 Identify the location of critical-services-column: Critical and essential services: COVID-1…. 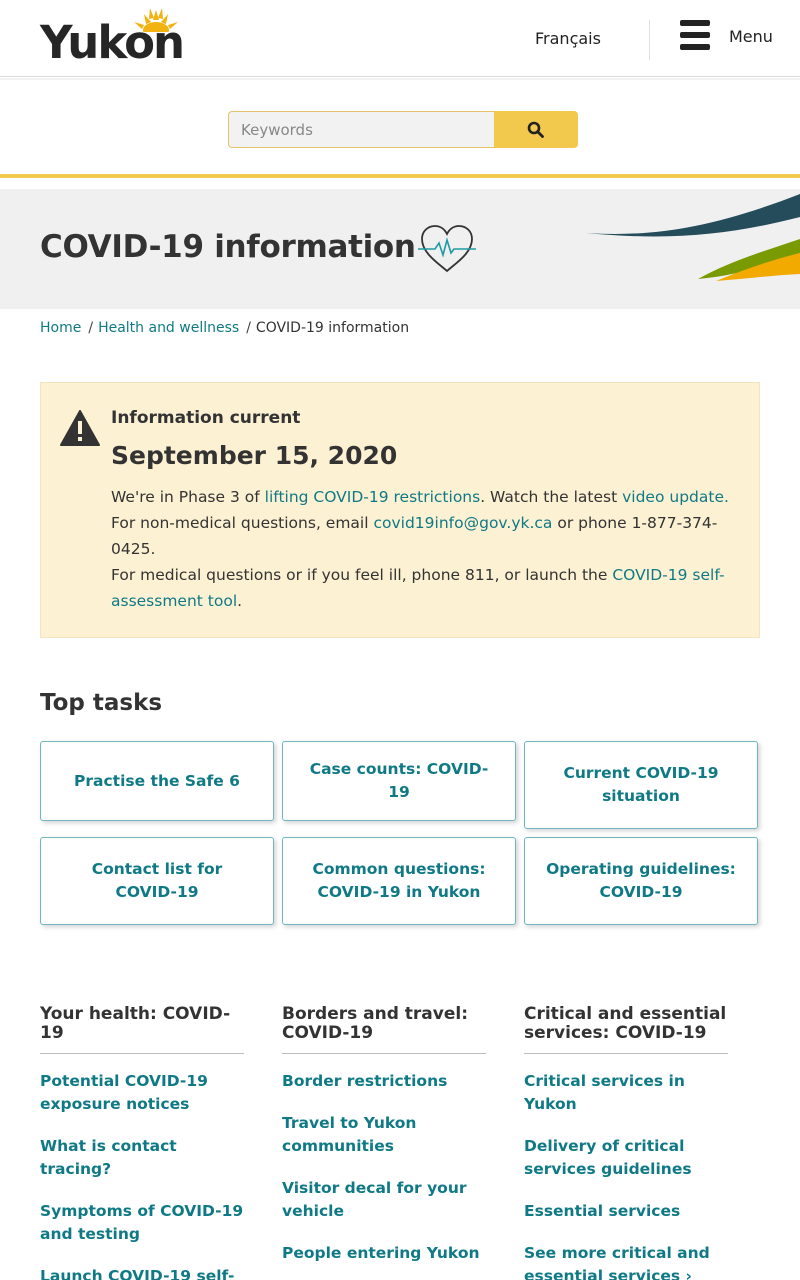
(626, 1142).